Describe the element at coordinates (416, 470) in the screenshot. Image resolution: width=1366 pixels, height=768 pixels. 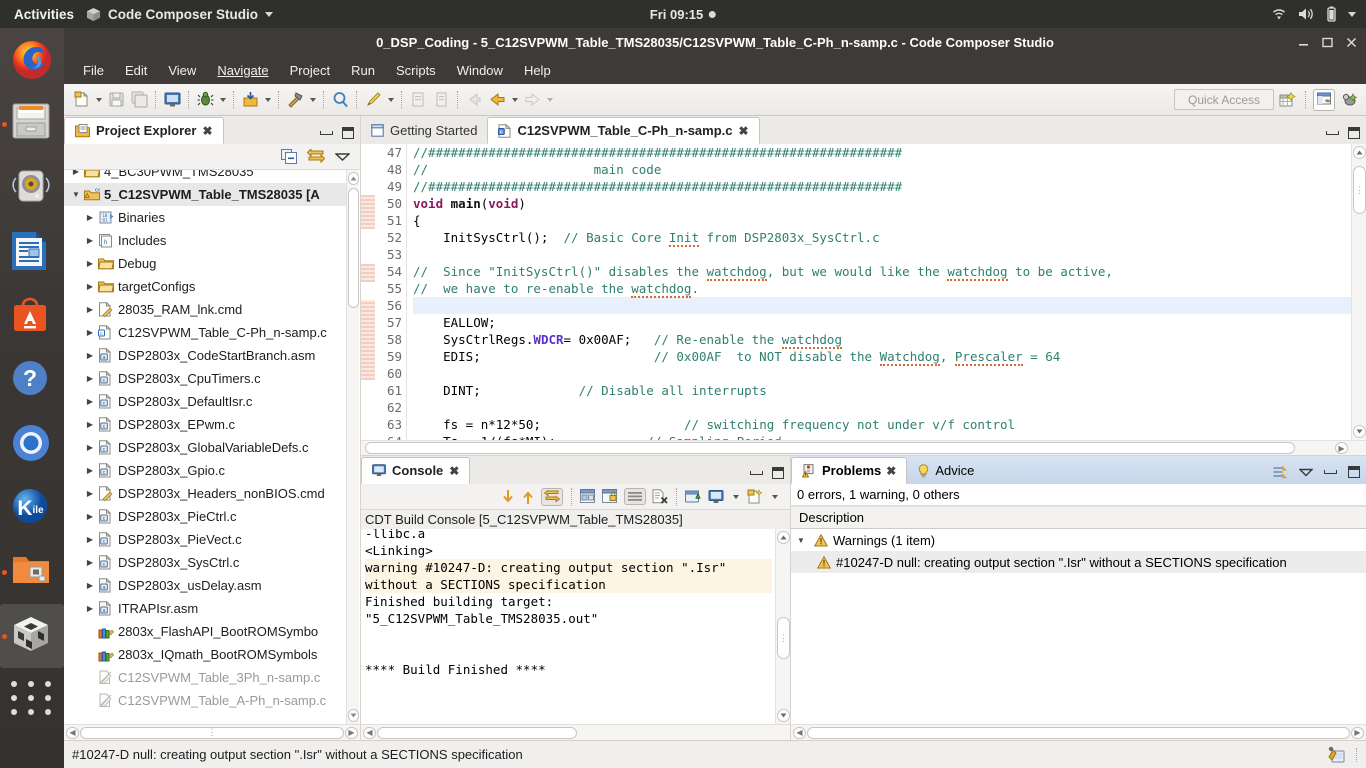
I see `tab-console: Console ✖` at that location.